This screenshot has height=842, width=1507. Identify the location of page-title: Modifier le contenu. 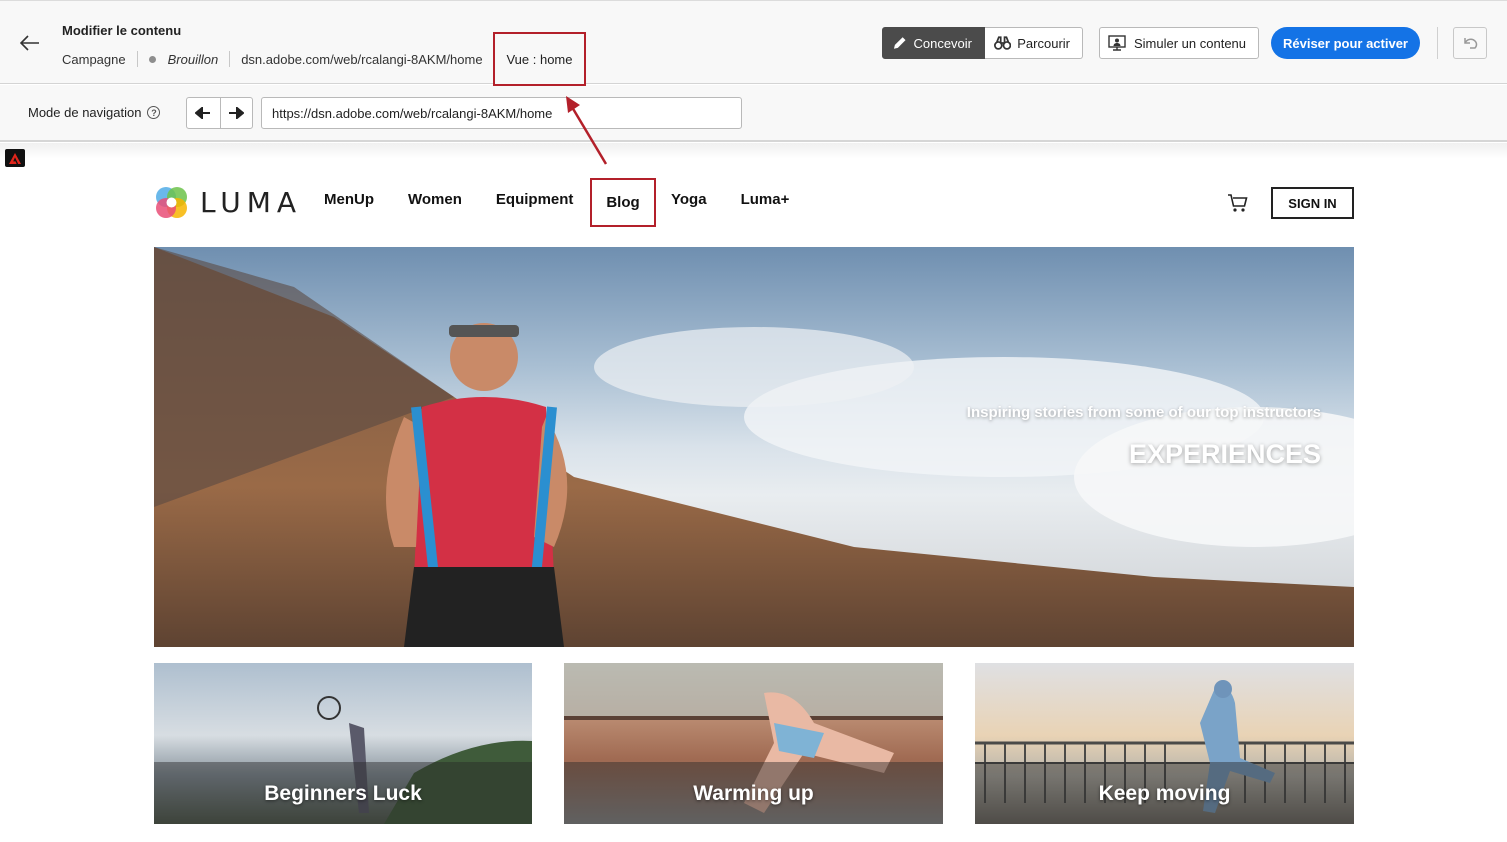
(122, 30).